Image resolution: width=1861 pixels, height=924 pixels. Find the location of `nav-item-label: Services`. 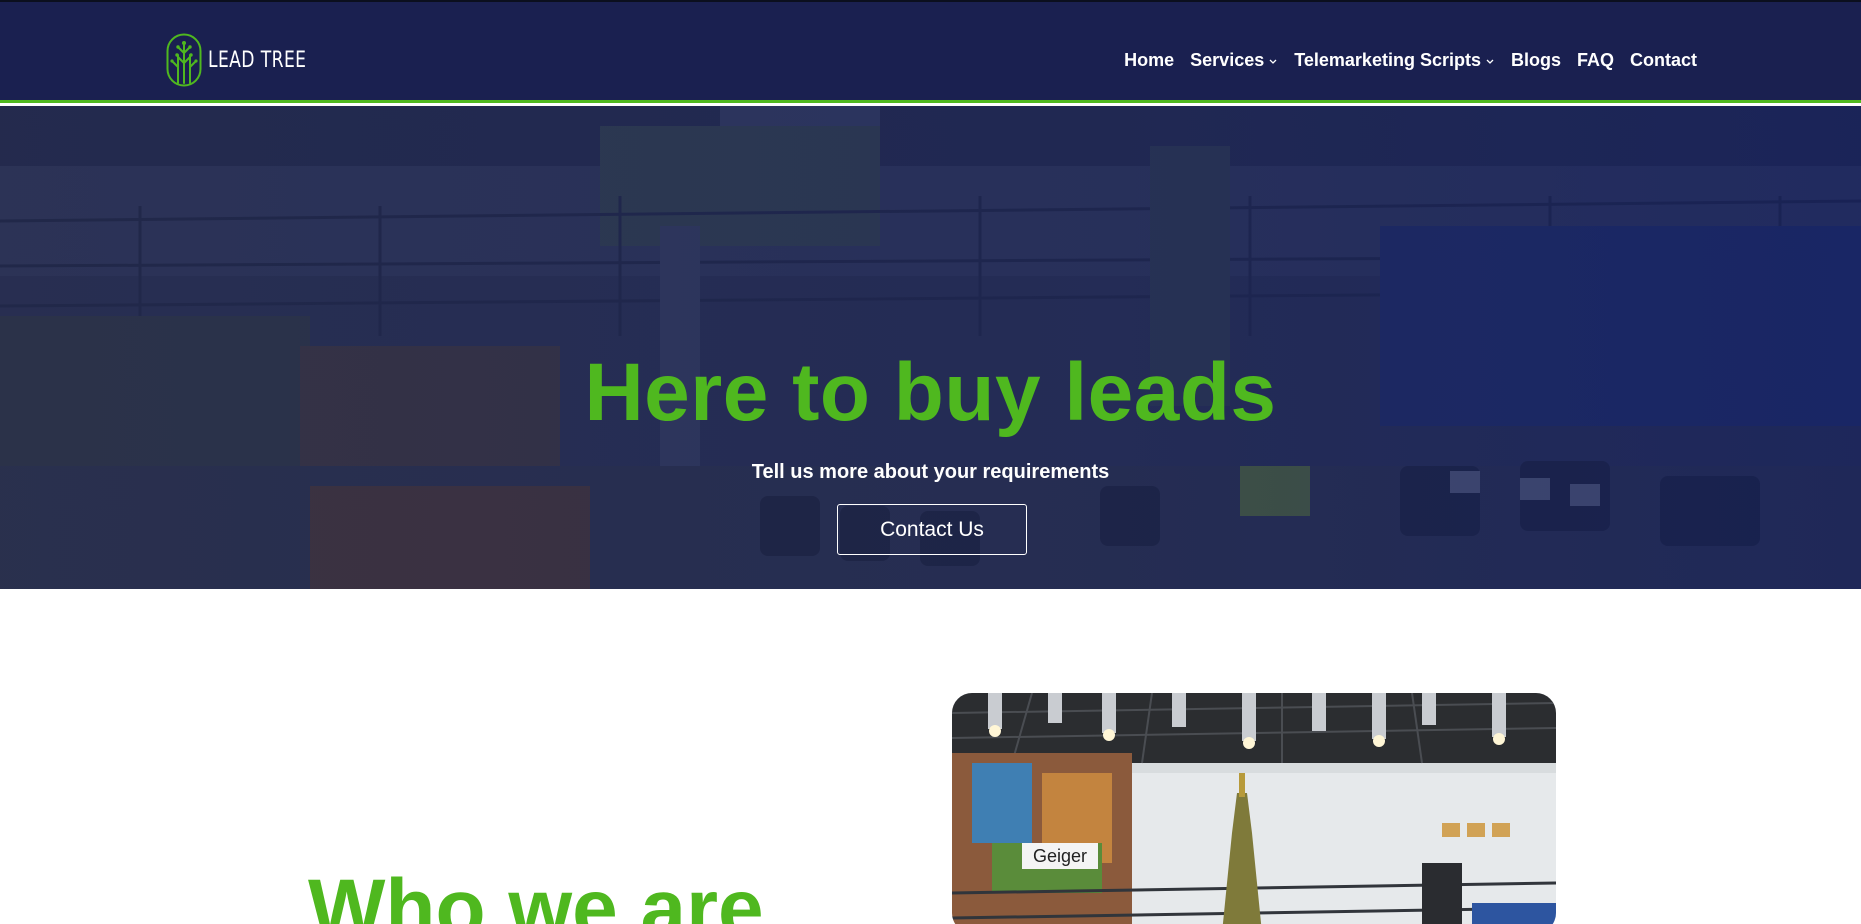

nav-item-label: Services is located at coordinates (1227, 60).